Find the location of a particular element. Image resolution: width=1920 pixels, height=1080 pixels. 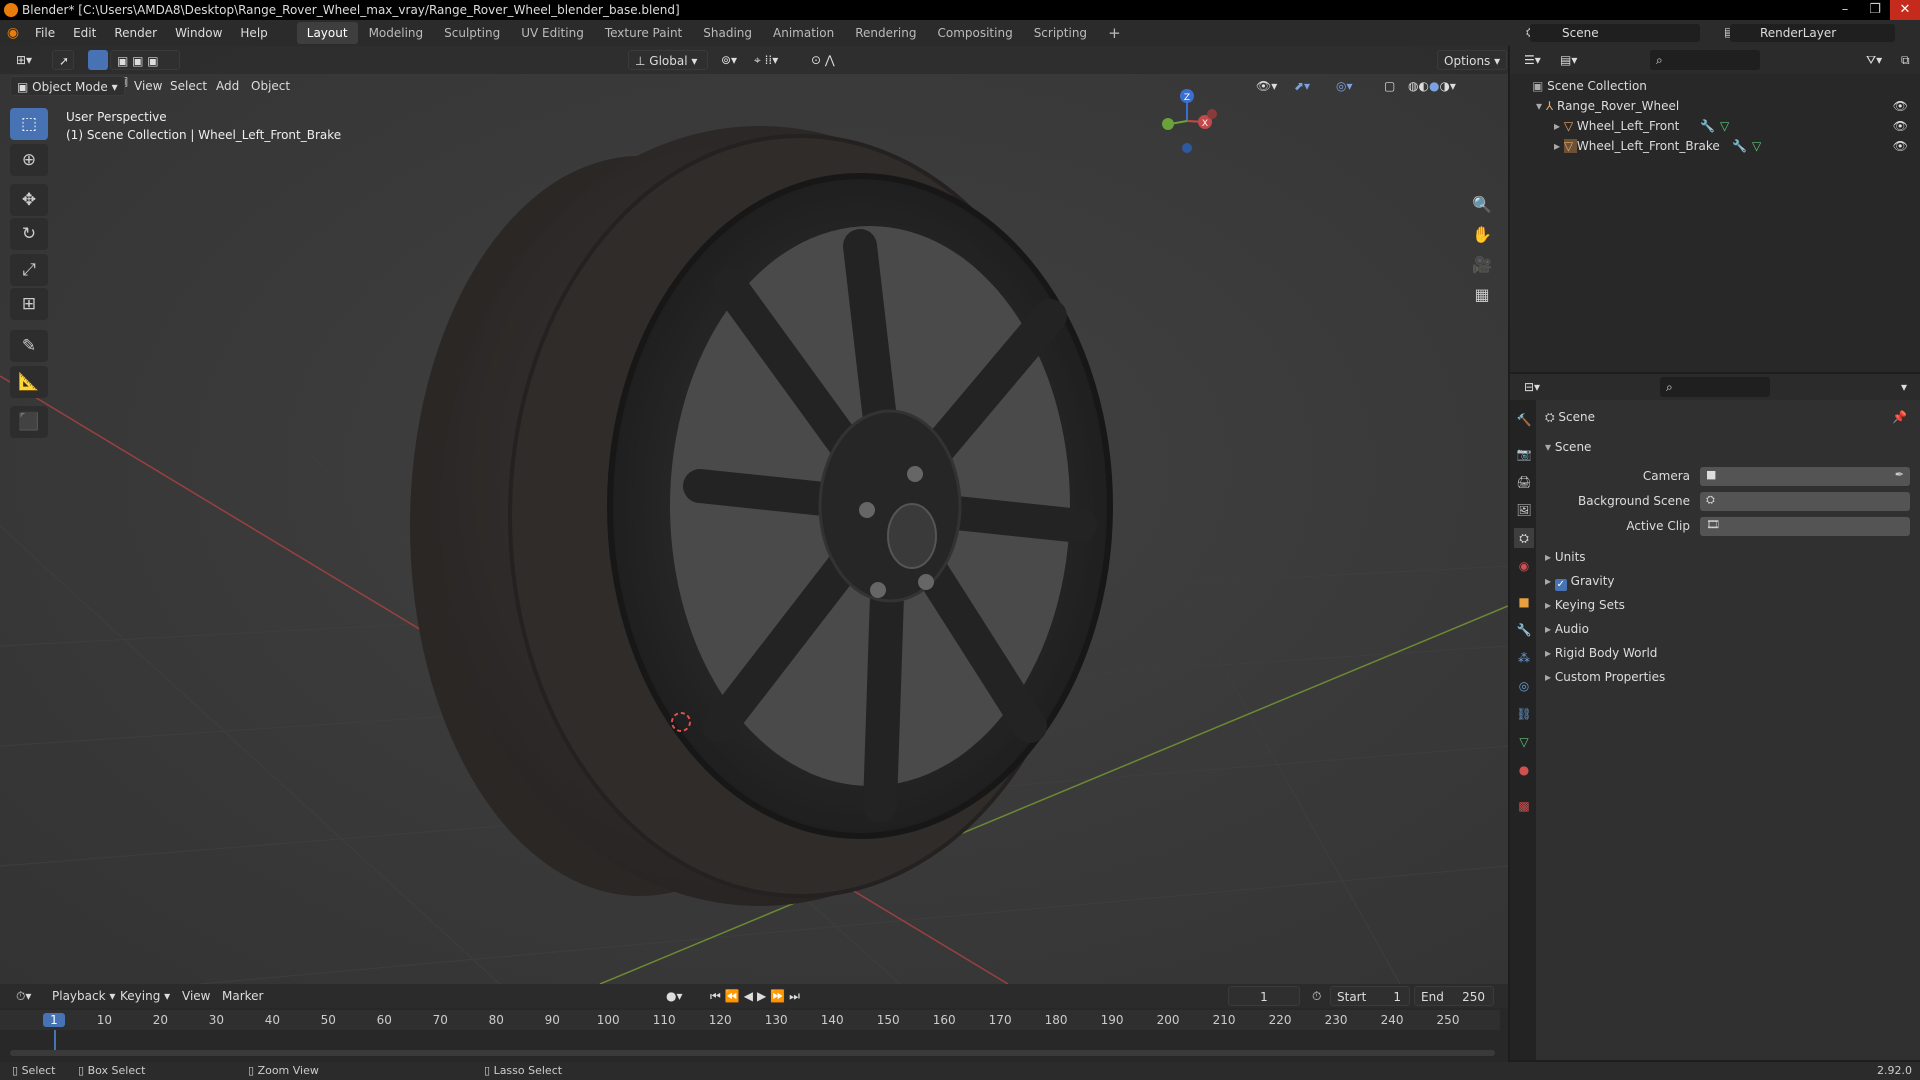

annotate-tool: ✎ is located at coordinates (29, 346).